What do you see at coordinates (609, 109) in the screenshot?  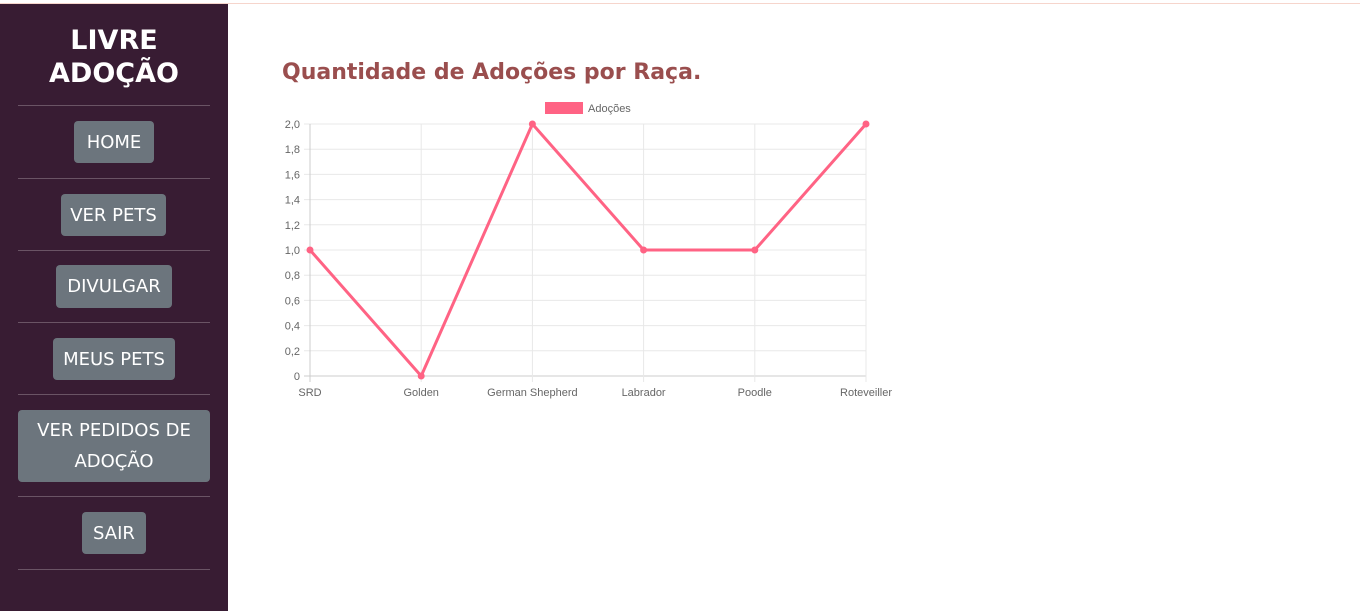 I see `legend-label: Adoções` at bounding box center [609, 109].